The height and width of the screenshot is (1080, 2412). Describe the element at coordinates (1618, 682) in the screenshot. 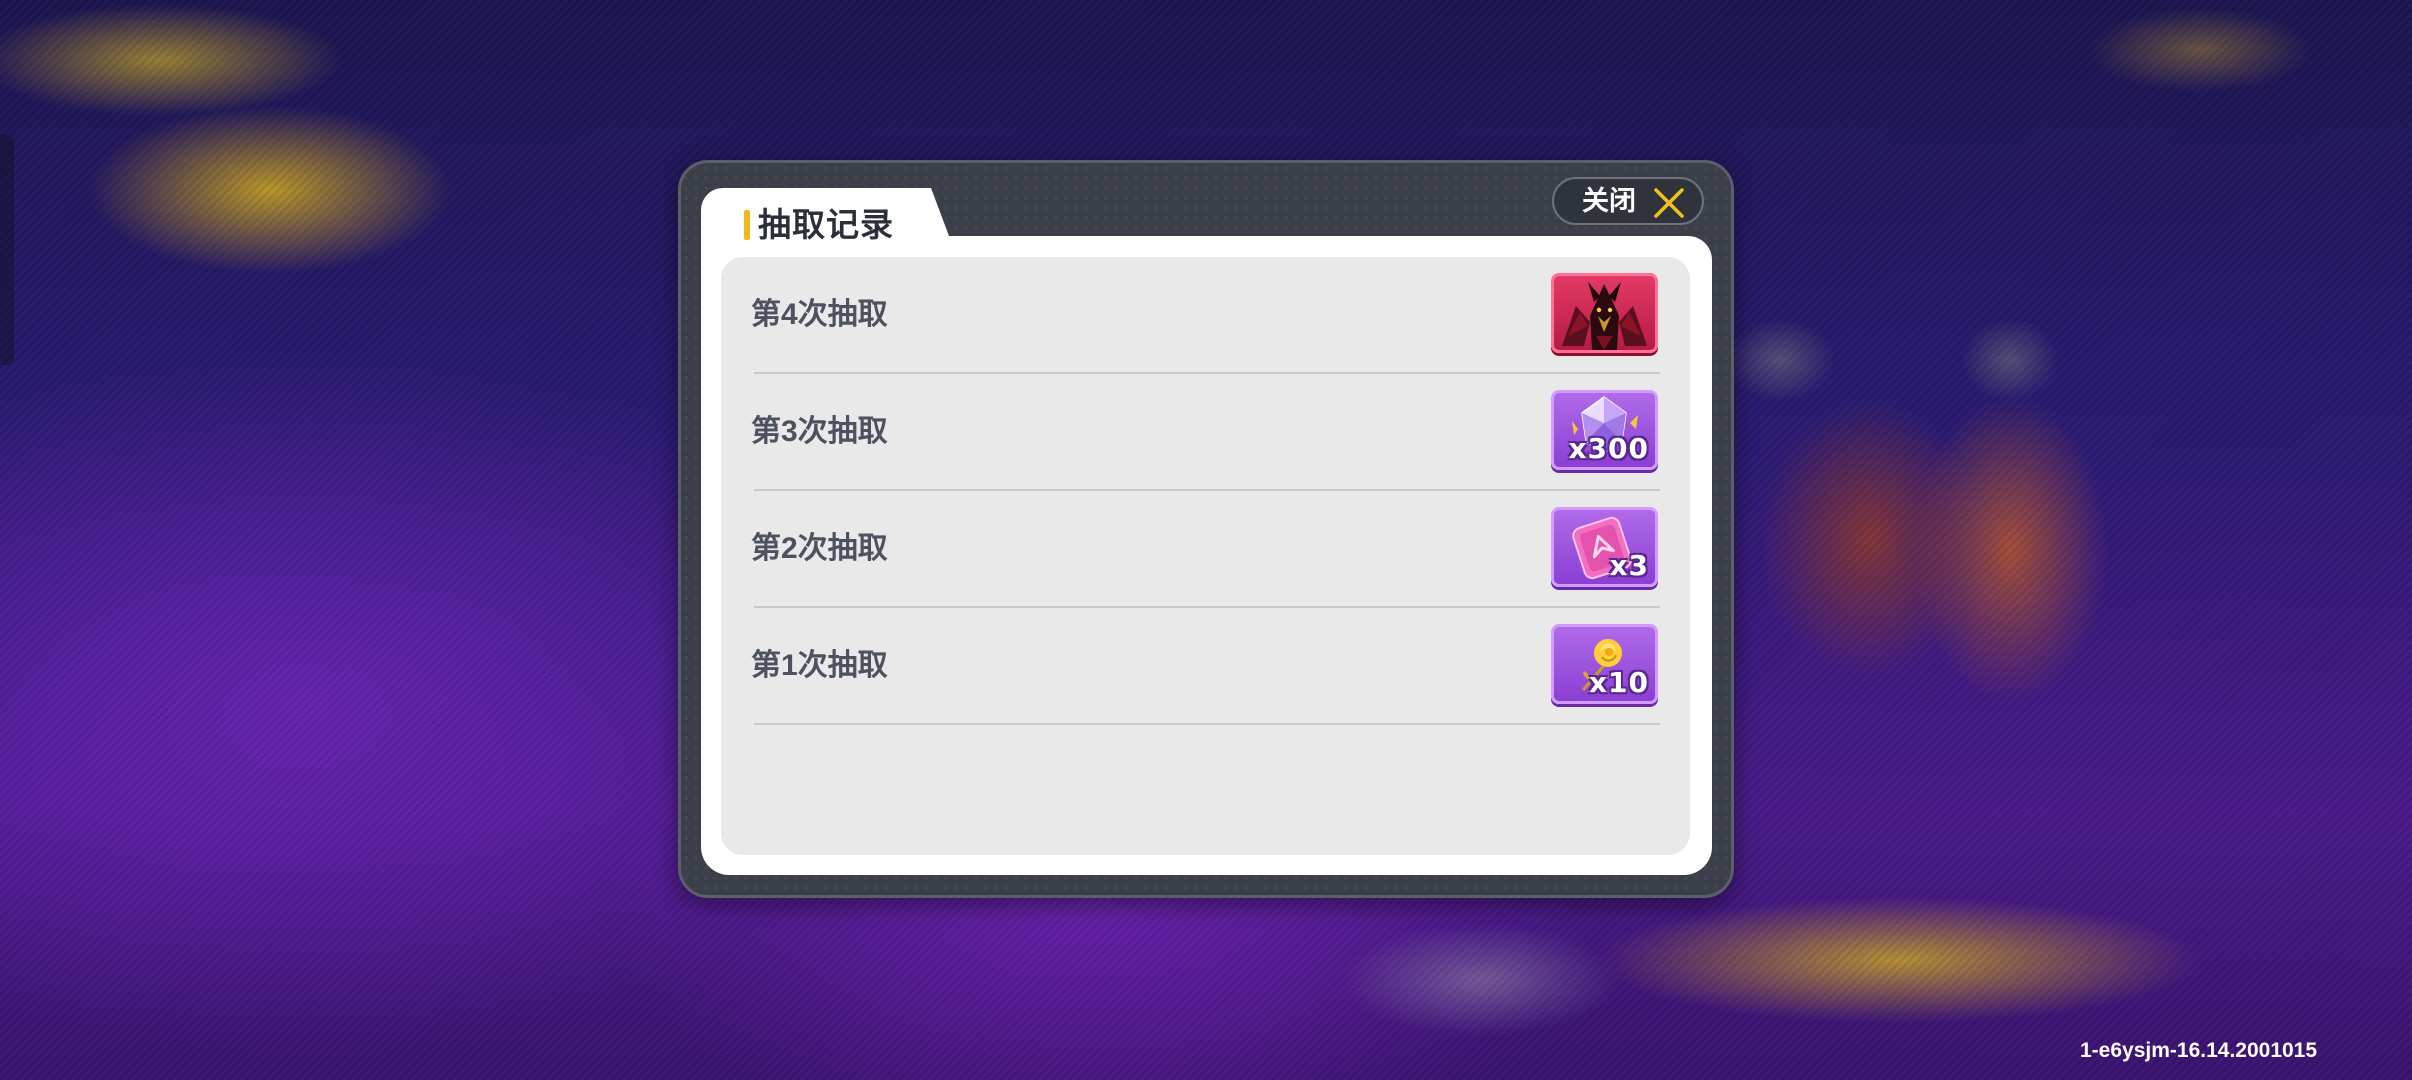

I see `item-quantity: x10` at that location.